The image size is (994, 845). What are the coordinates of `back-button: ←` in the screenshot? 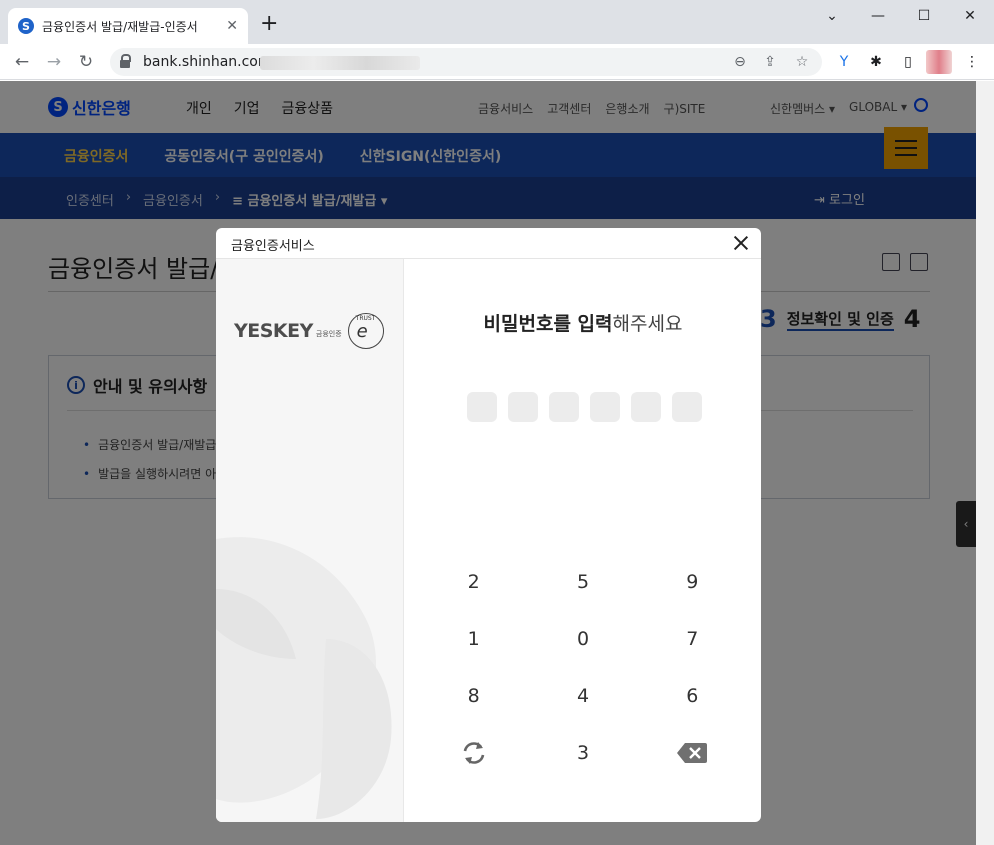 It's located at (22, 62).